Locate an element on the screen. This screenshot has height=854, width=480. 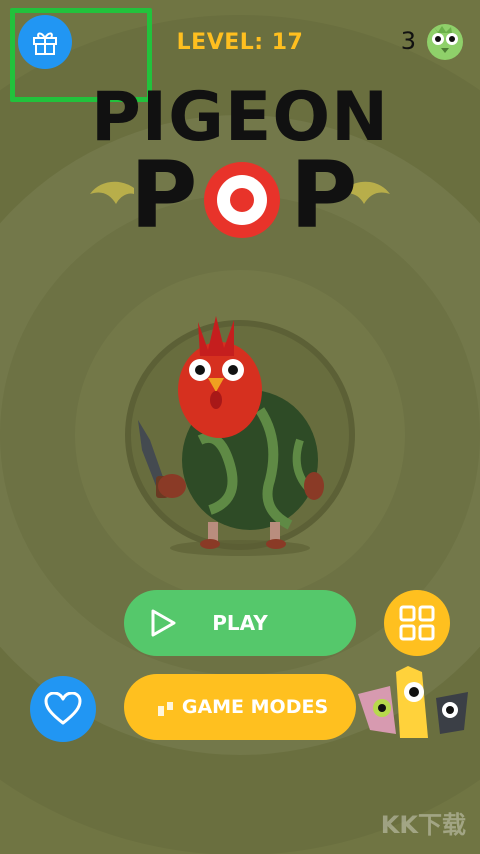
logo-letter-p2: P is located at coordinates (324, 195).